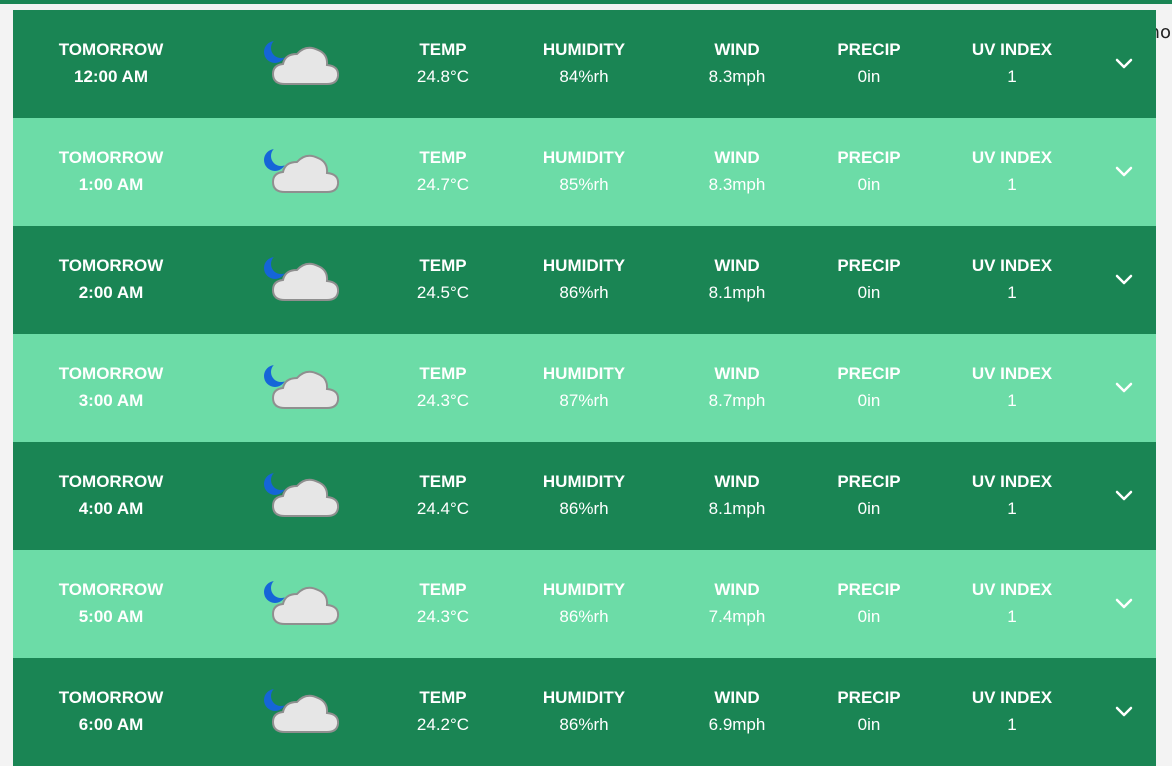 The image size is (1172, 766). I want to click on time-label: 3:00 AM, so click(111, 400).